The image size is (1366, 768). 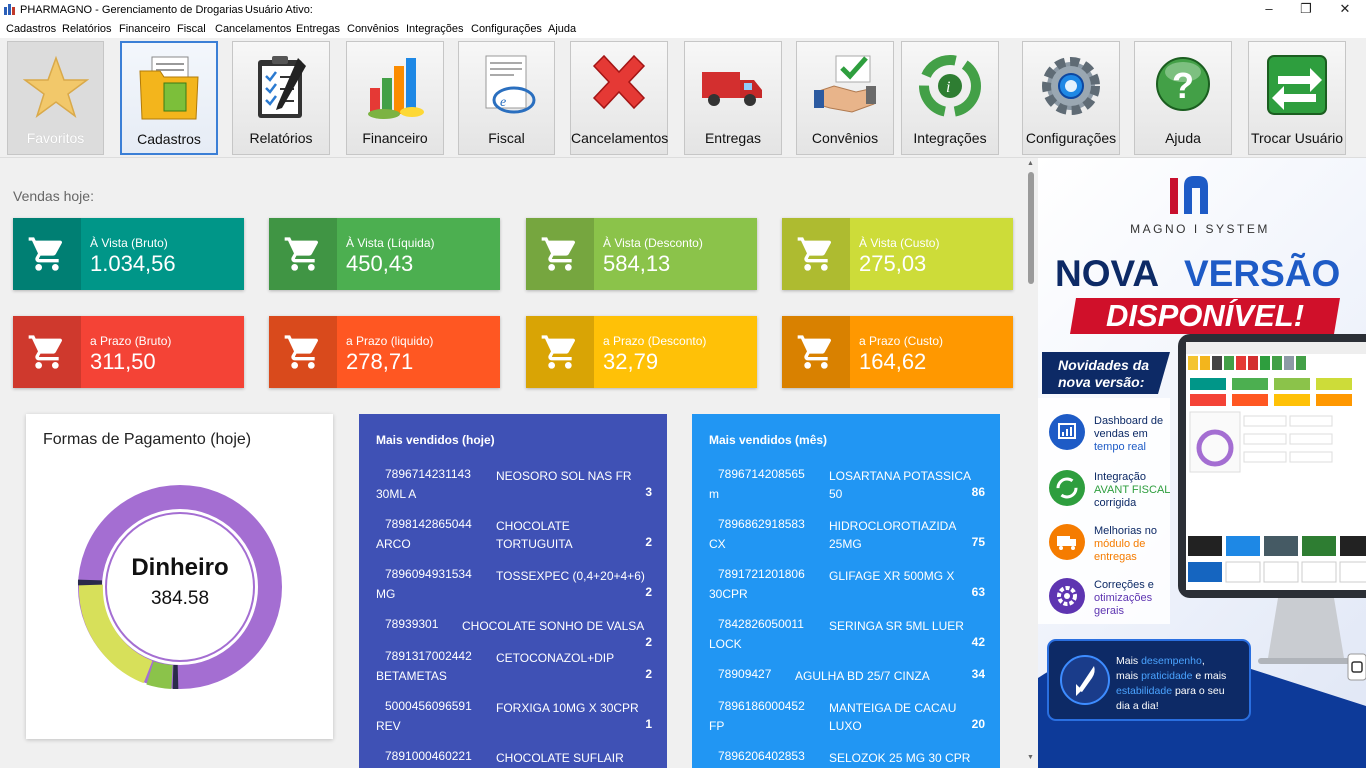 I want to click on close-icon: ✕, so click(x=1344, y=10).